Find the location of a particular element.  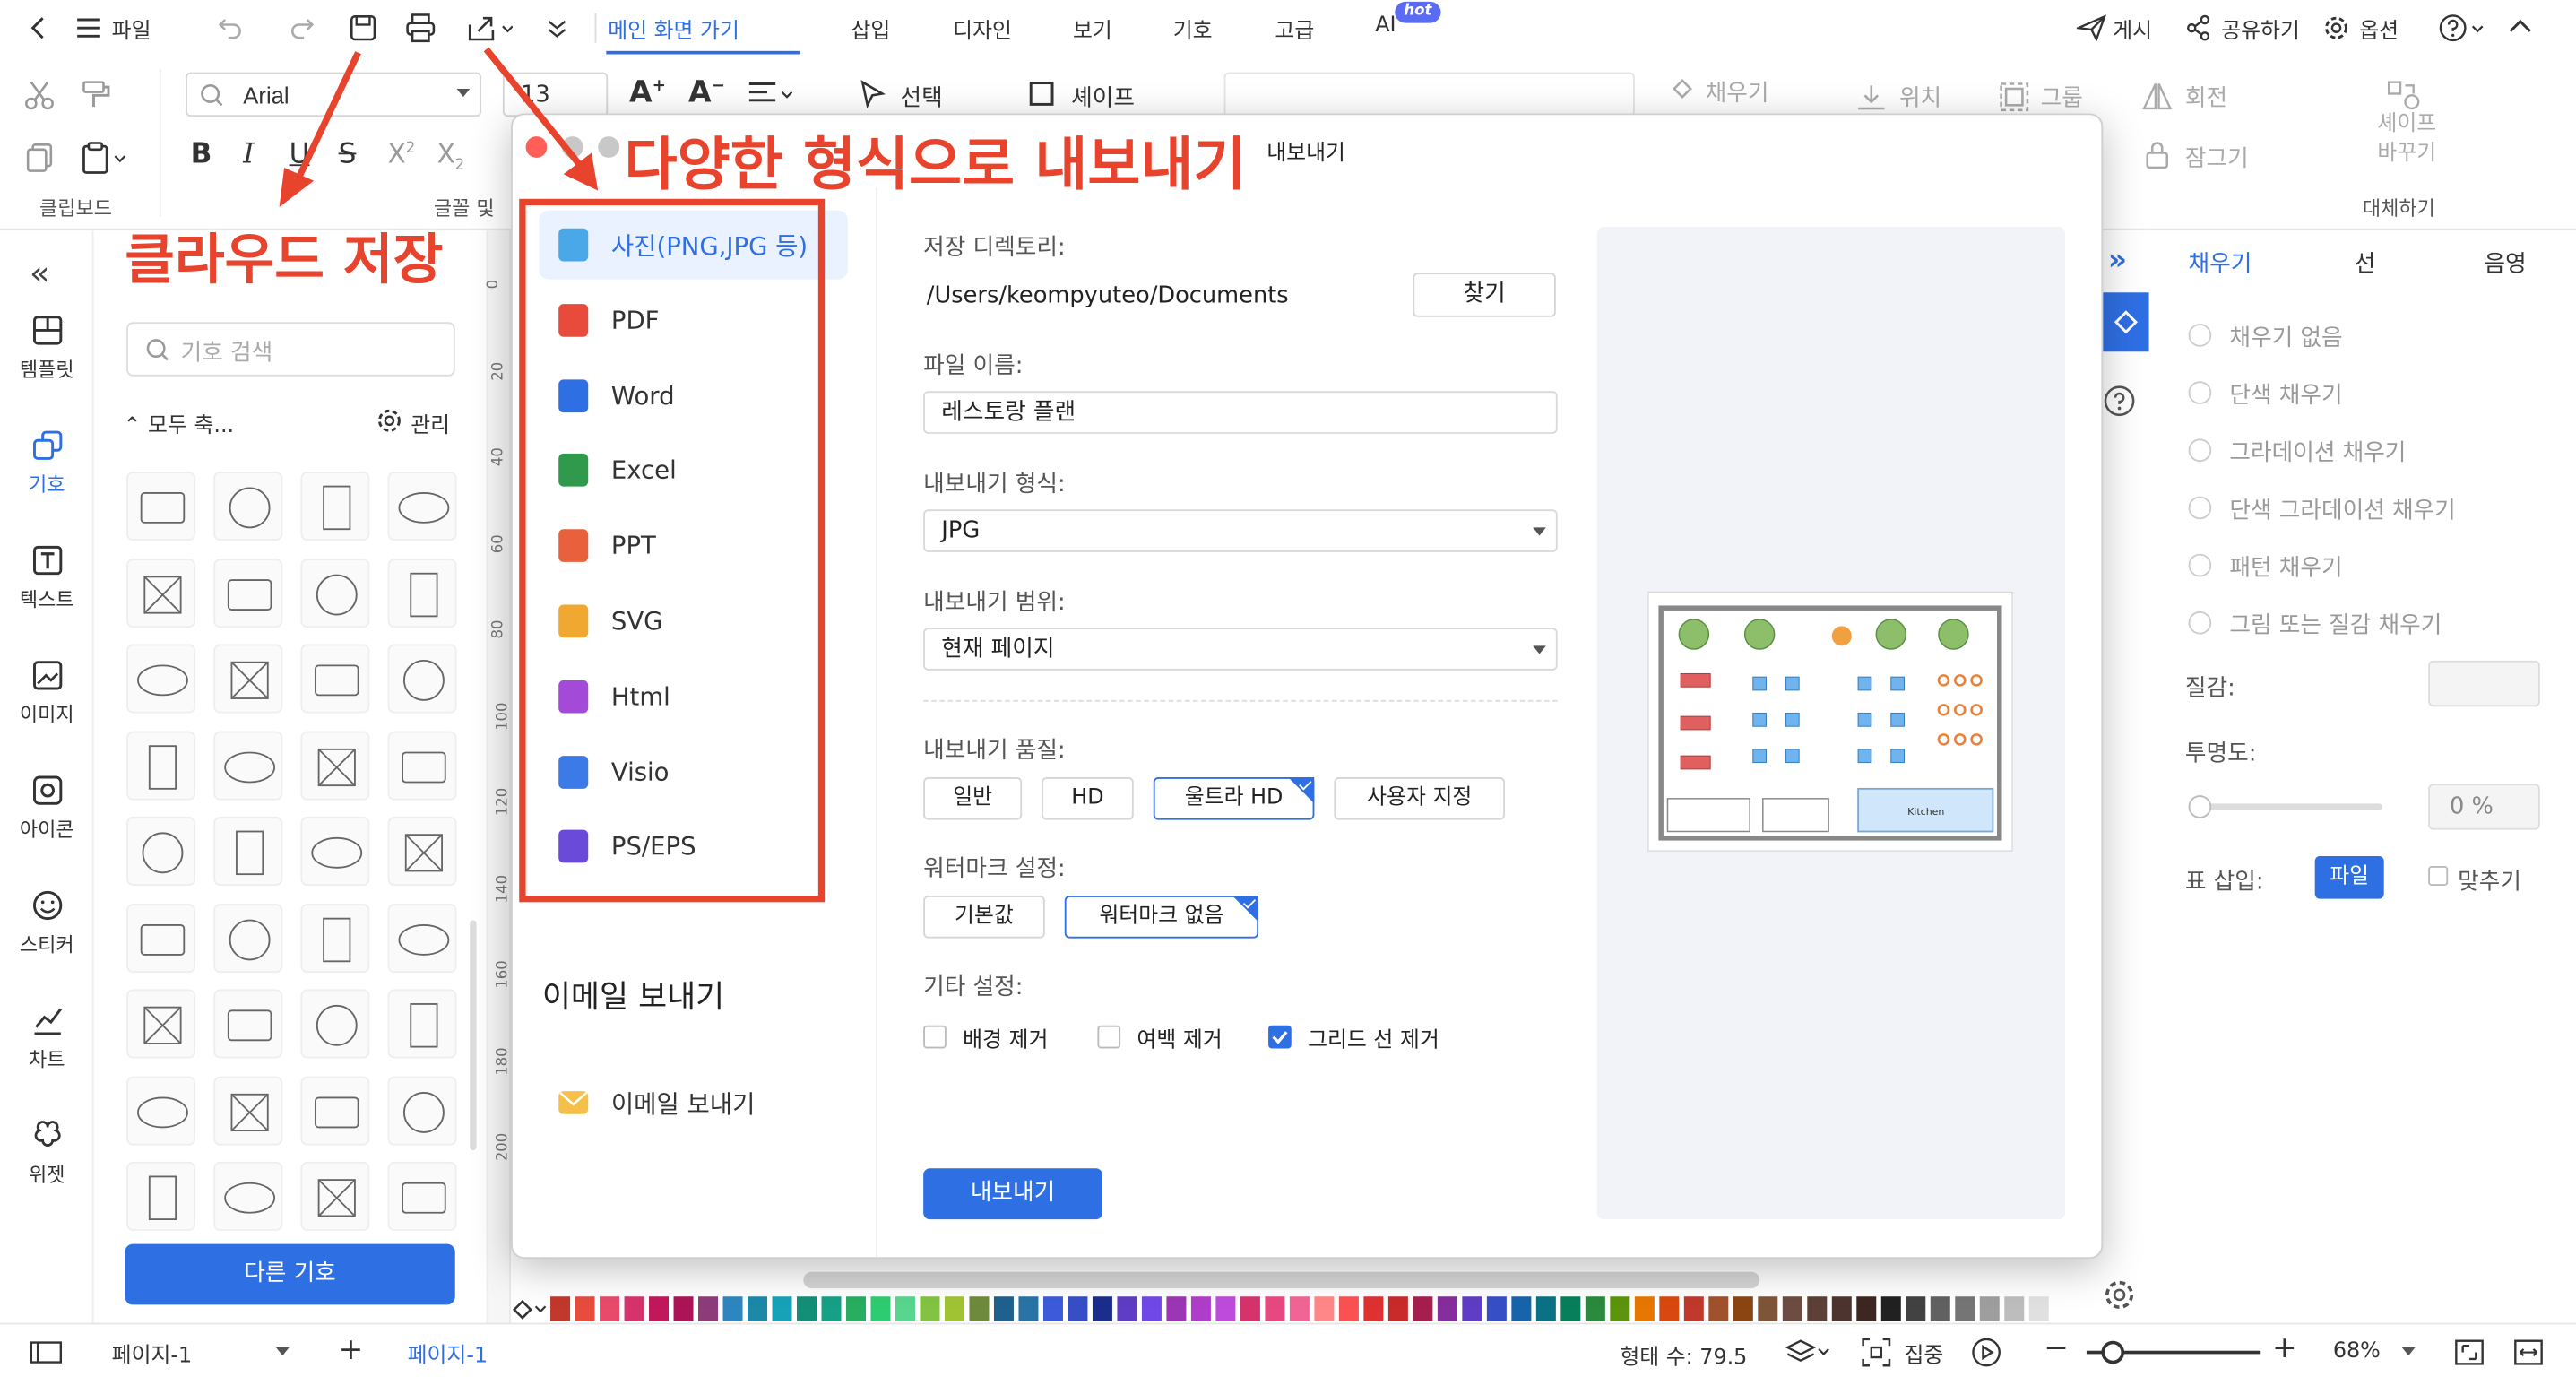

fill-panel-toggle is located at coordinates (2126, 322).